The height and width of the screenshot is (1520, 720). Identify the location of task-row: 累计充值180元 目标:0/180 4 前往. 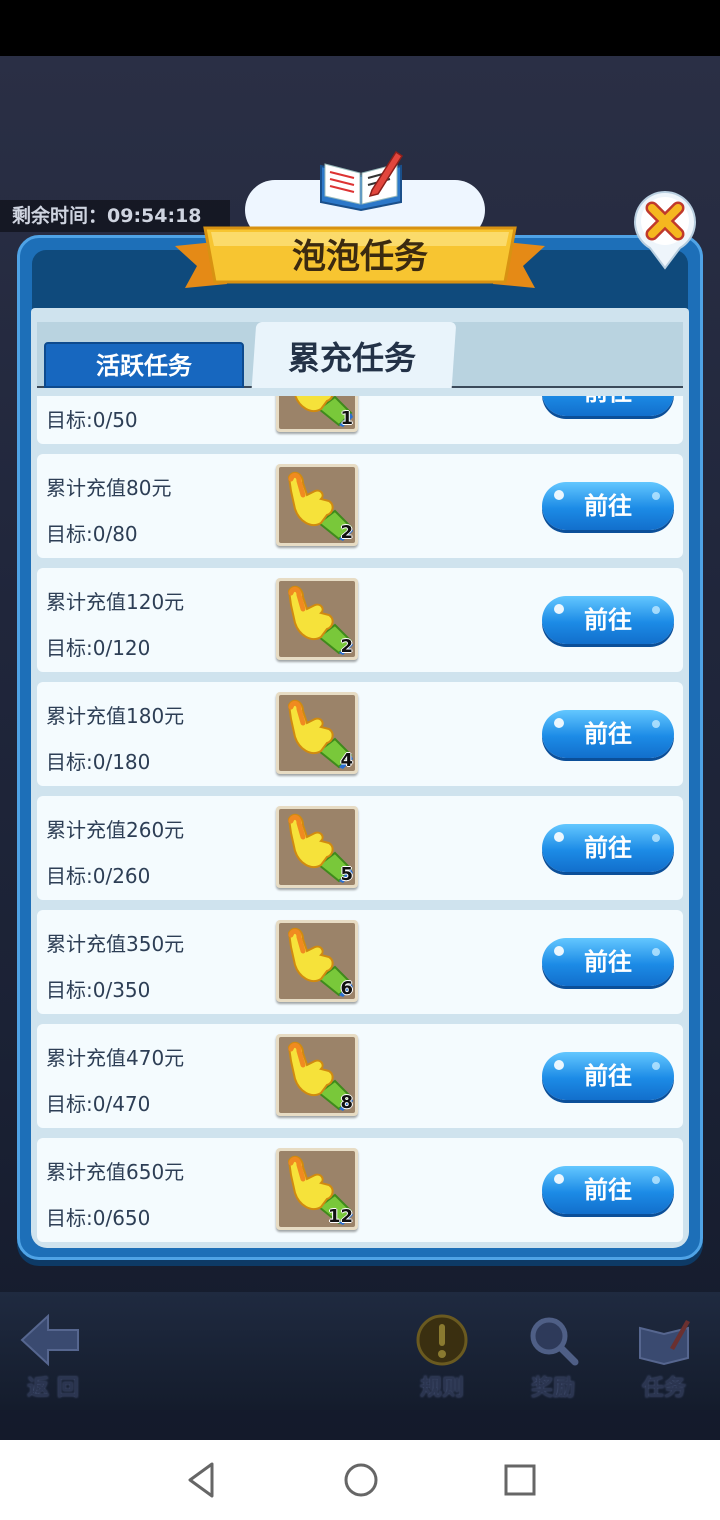
(360, 734).